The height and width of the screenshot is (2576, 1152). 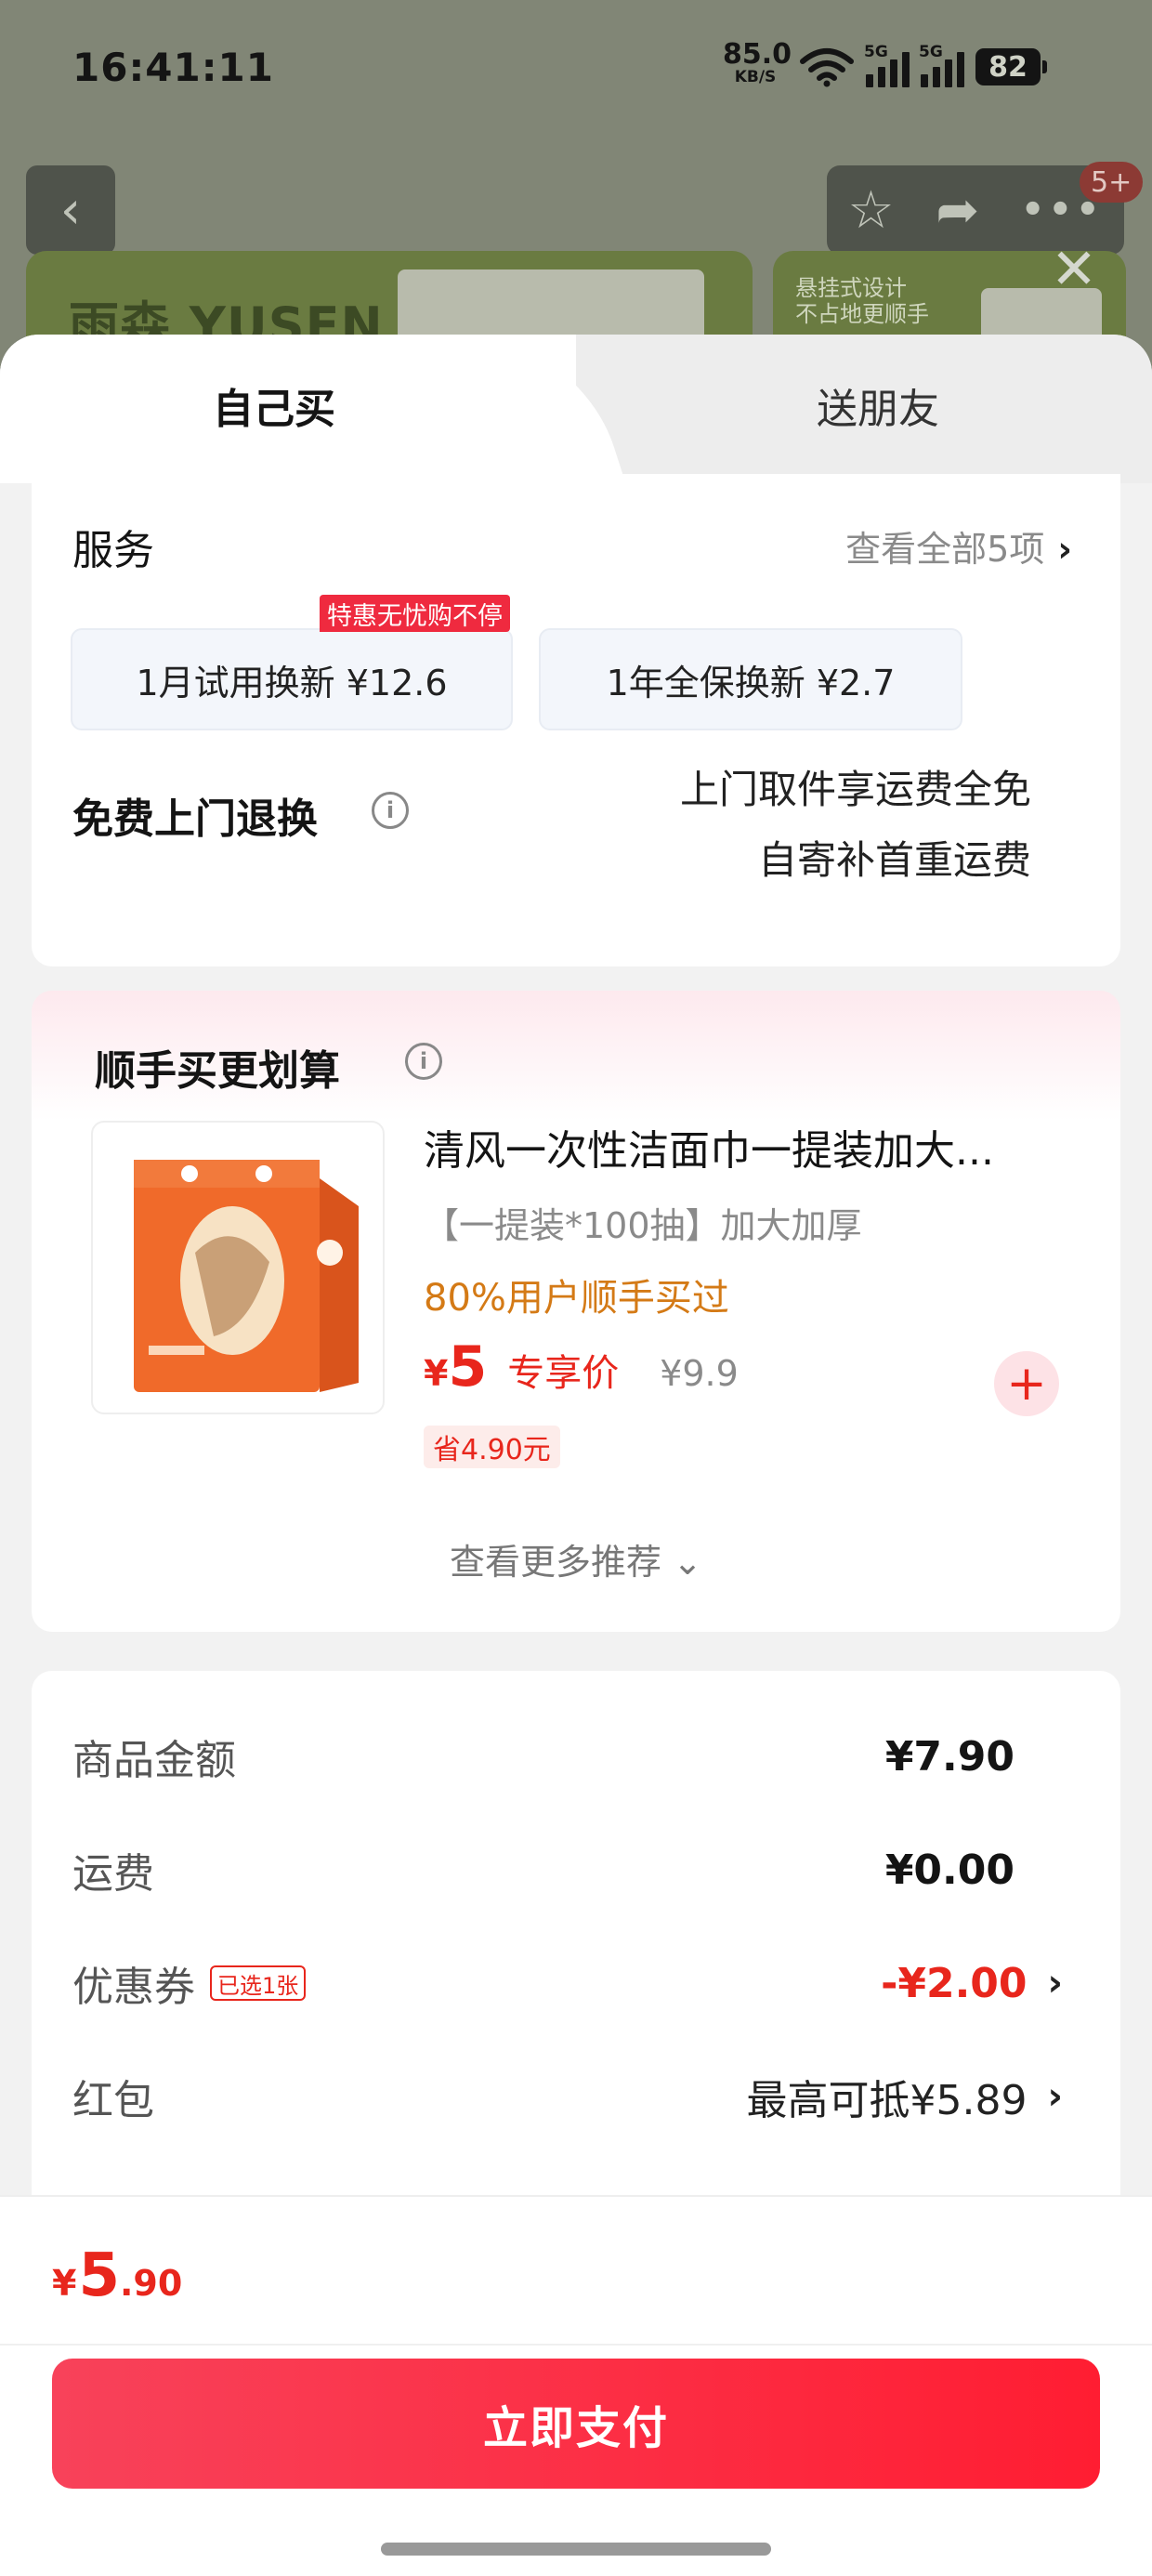 I want to click on see-all-label: 查看全部5项, so click(x=945, y=549).